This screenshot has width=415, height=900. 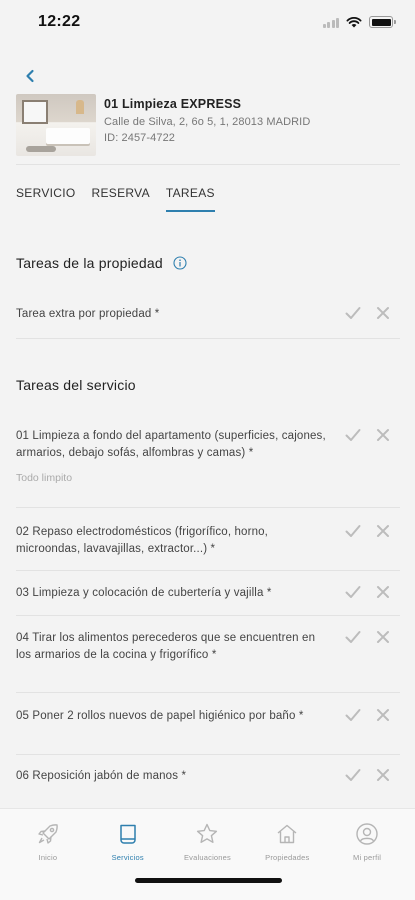 What do you see at coordinates (354, 22) in the screenshot?
I see `wifi-icon` at bounding box center [354, 22].